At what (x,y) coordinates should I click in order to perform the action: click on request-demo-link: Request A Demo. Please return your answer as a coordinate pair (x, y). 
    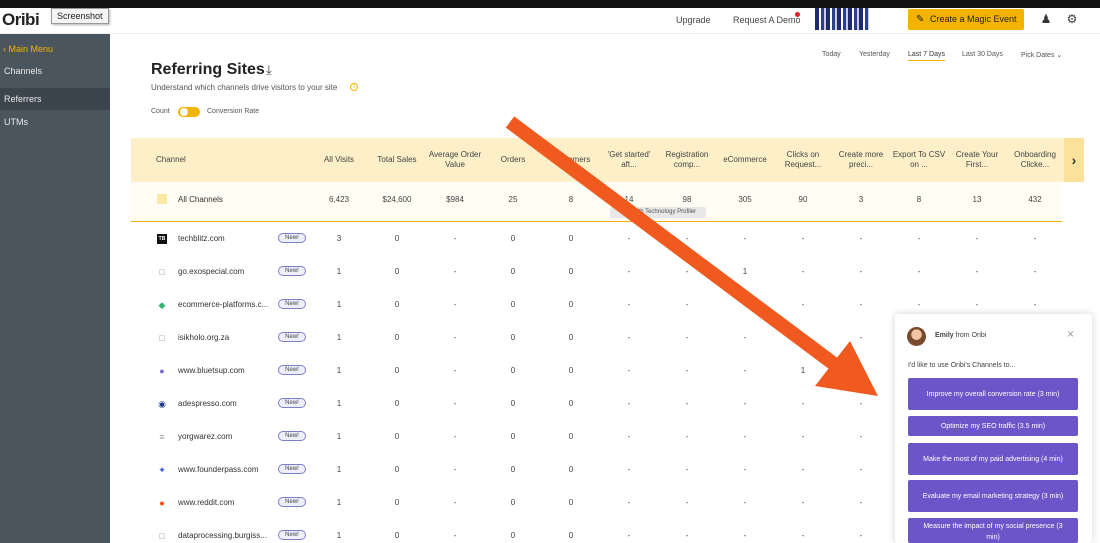
    Looking at the image, I should click on (767, 20).